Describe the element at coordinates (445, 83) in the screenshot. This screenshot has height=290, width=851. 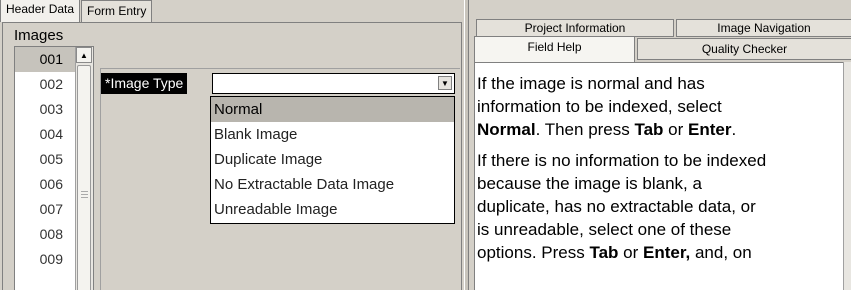
I see `chevron-down-icon: ▼` at that location.